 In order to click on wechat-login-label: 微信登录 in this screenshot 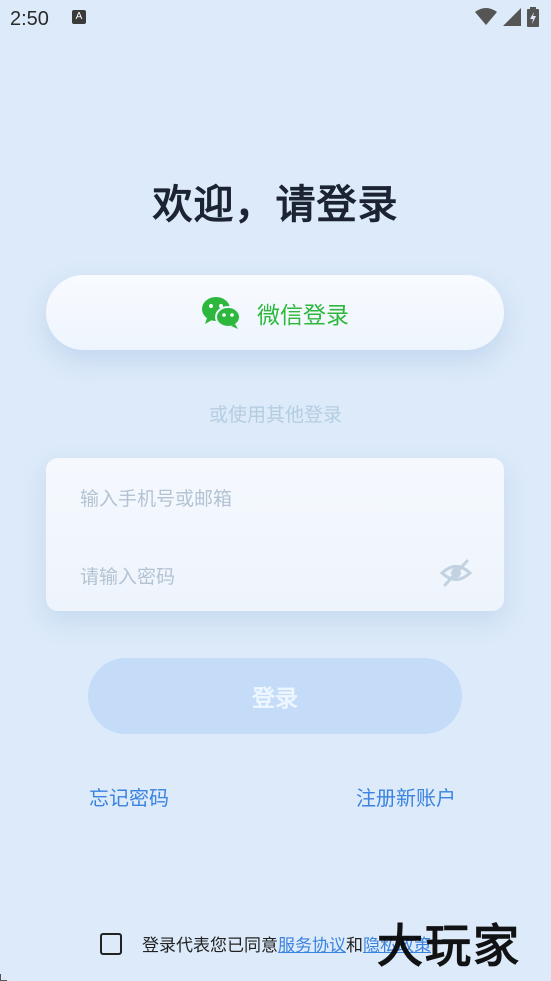, I will do `click(303, 315)`.